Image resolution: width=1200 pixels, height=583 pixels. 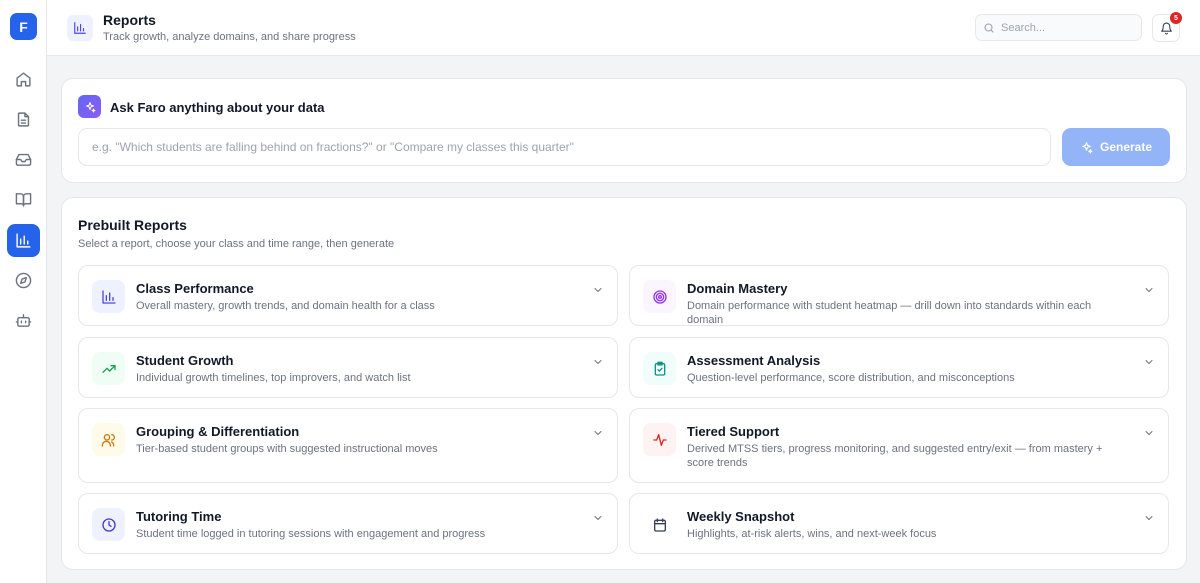 I want to click on nav-inbox, so click(x=23, y=159).